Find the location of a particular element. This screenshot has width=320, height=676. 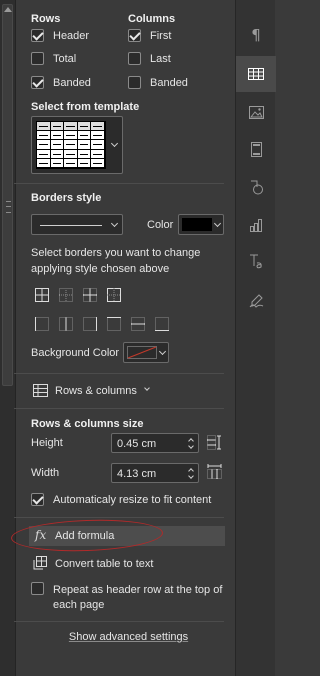

banded-columns-label: Banded is located at coordinates (169, 83).